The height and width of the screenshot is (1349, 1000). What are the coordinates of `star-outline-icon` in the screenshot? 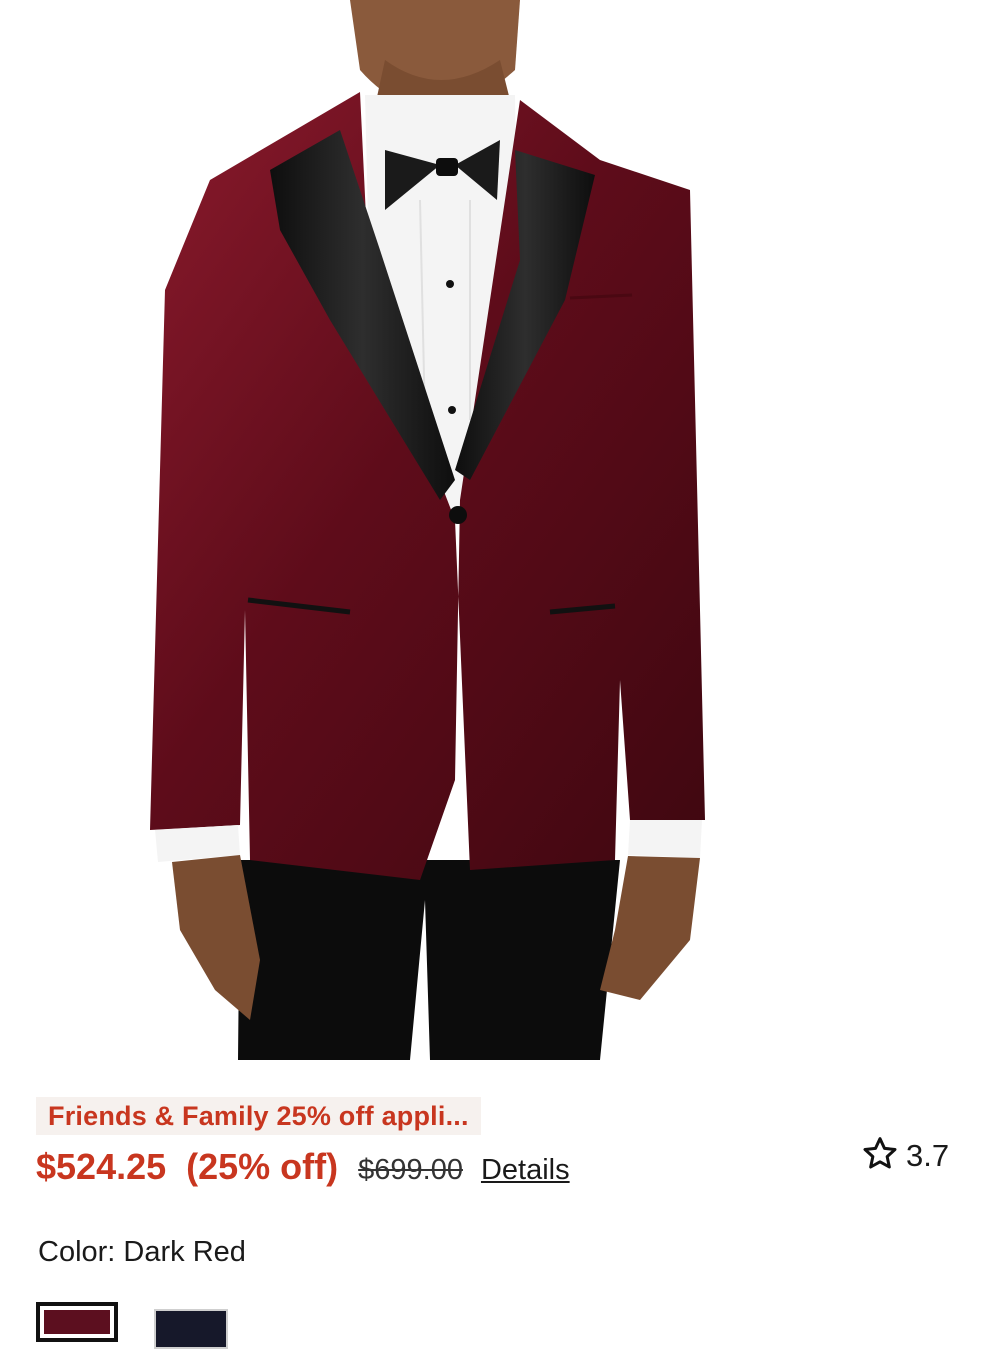 It's located at (880, 1156).